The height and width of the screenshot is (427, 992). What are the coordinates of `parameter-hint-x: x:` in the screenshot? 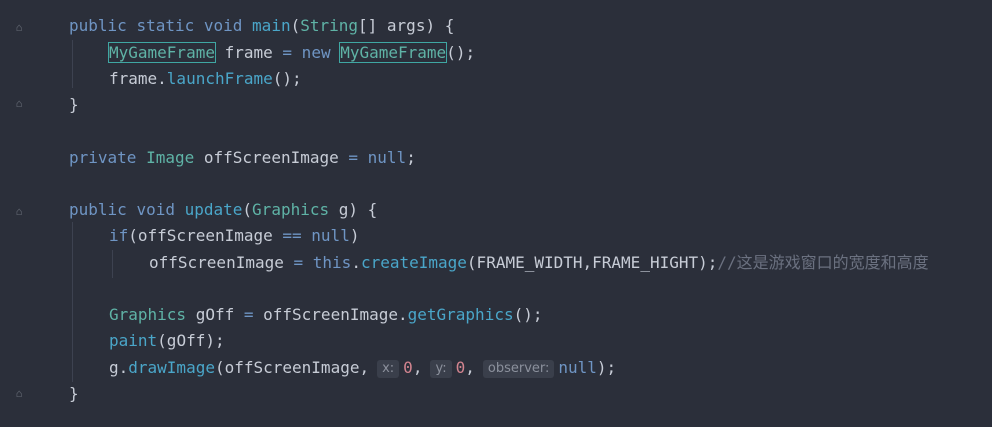 It's located at (388, 369).